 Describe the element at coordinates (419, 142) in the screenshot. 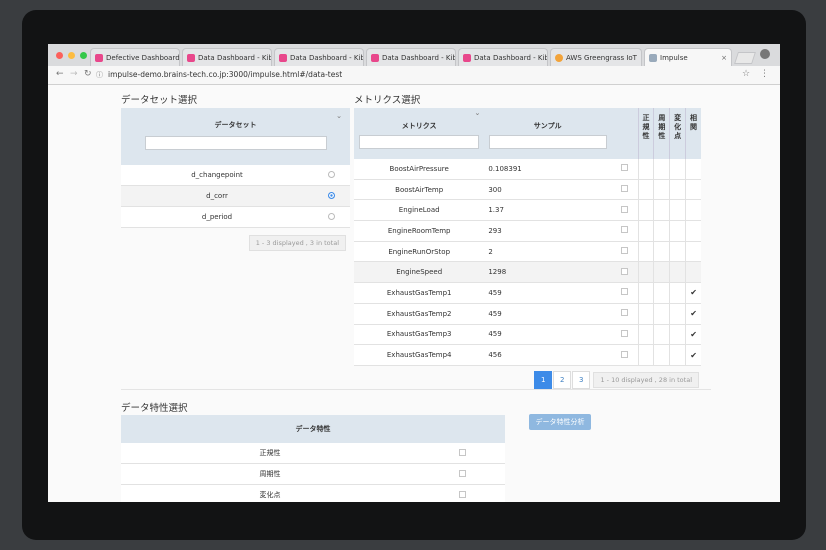

I see `metric-filter-input` at that location.